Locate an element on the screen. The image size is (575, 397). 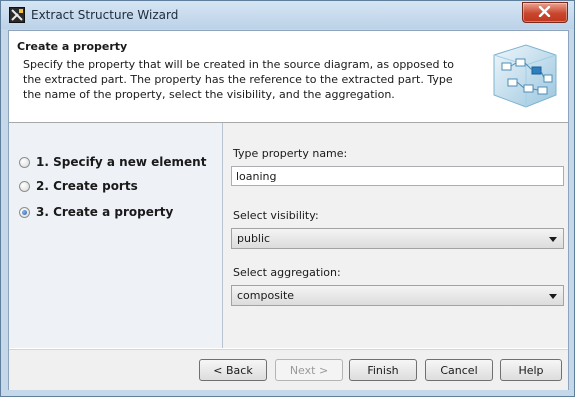
button-bar: < Back Next > Finish Cancel Help is located at coordinates (288, 369).